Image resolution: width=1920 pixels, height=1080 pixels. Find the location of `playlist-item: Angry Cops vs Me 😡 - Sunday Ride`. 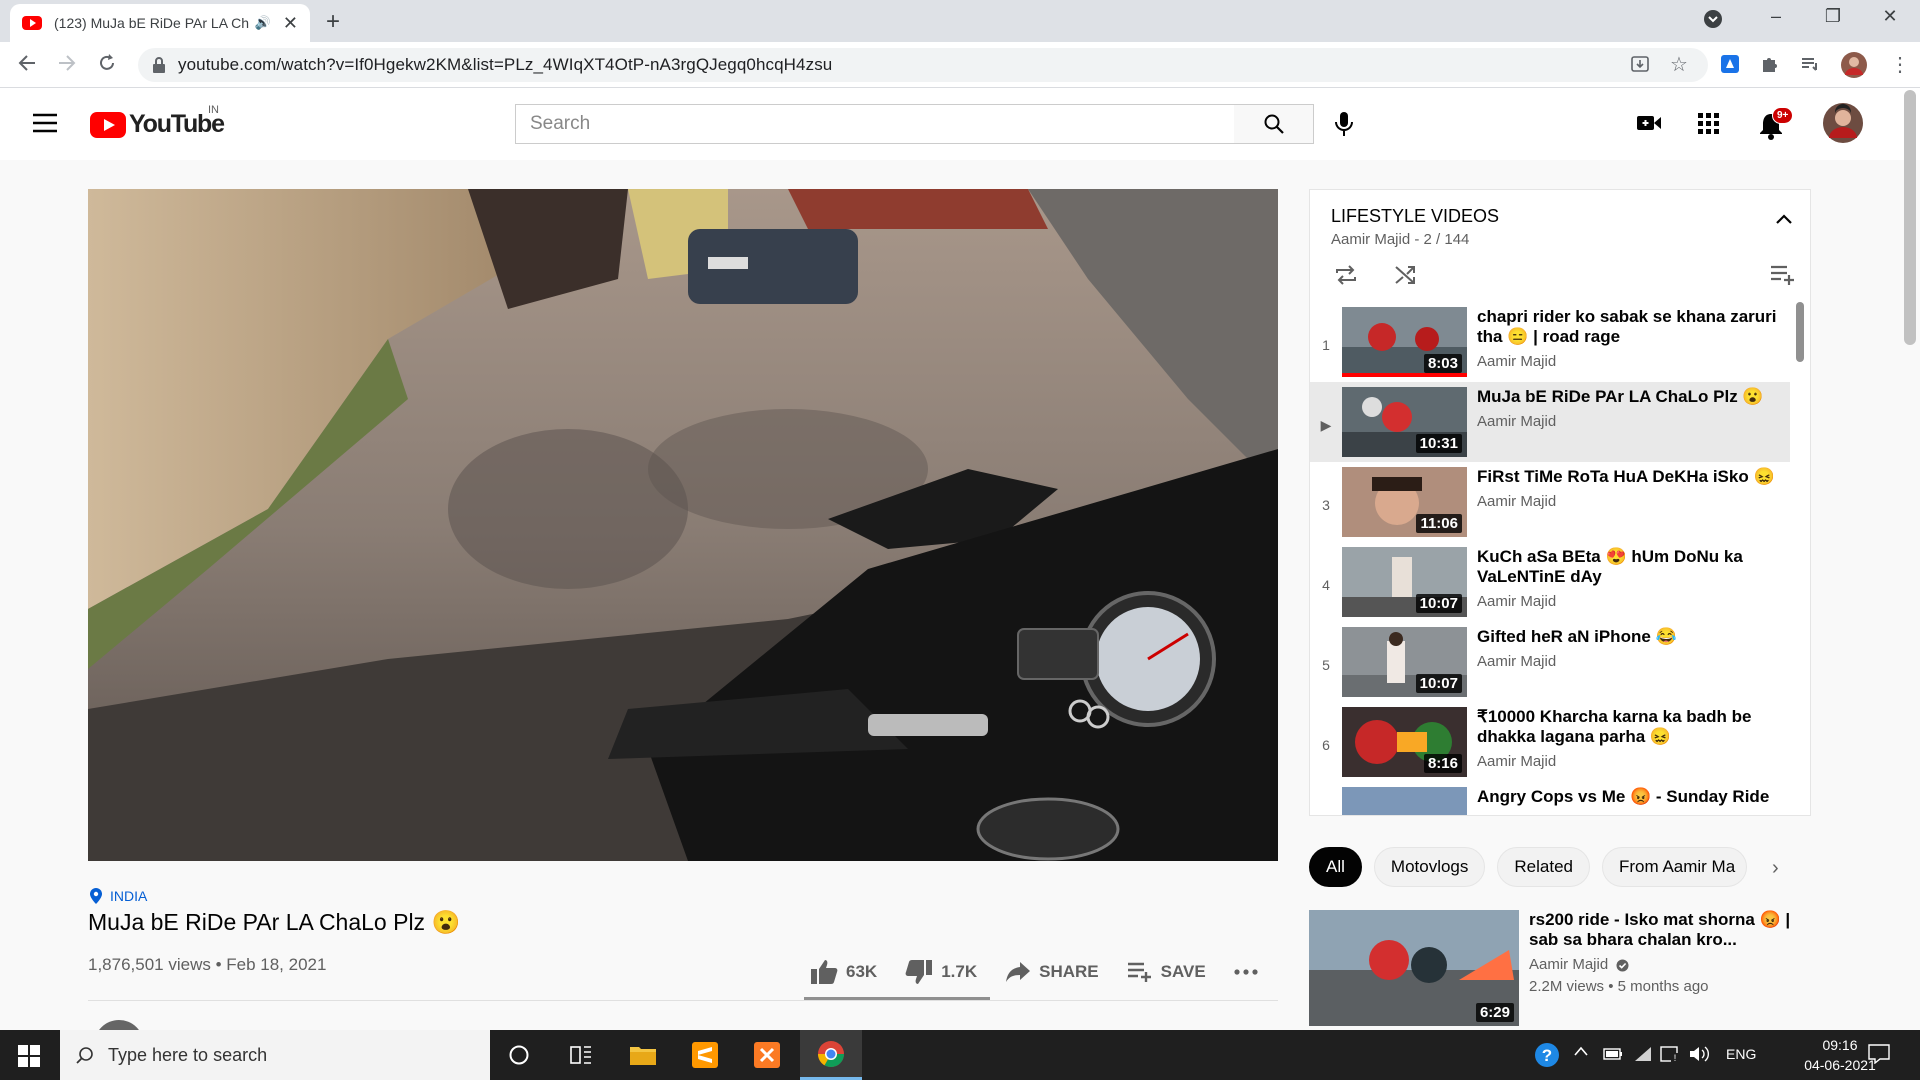

playlist-item: Angry Cops vs Me 😡 - Sunday Ride is located at coordinates (1550, 798).